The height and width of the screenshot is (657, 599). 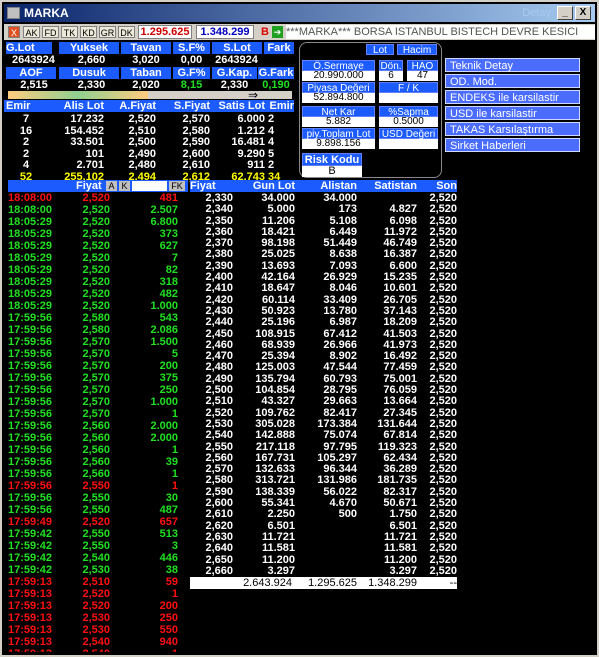 I want to click on depth-row: 2,380 25.025 8.638 16.387 2,520, so click(x=323, y=254).